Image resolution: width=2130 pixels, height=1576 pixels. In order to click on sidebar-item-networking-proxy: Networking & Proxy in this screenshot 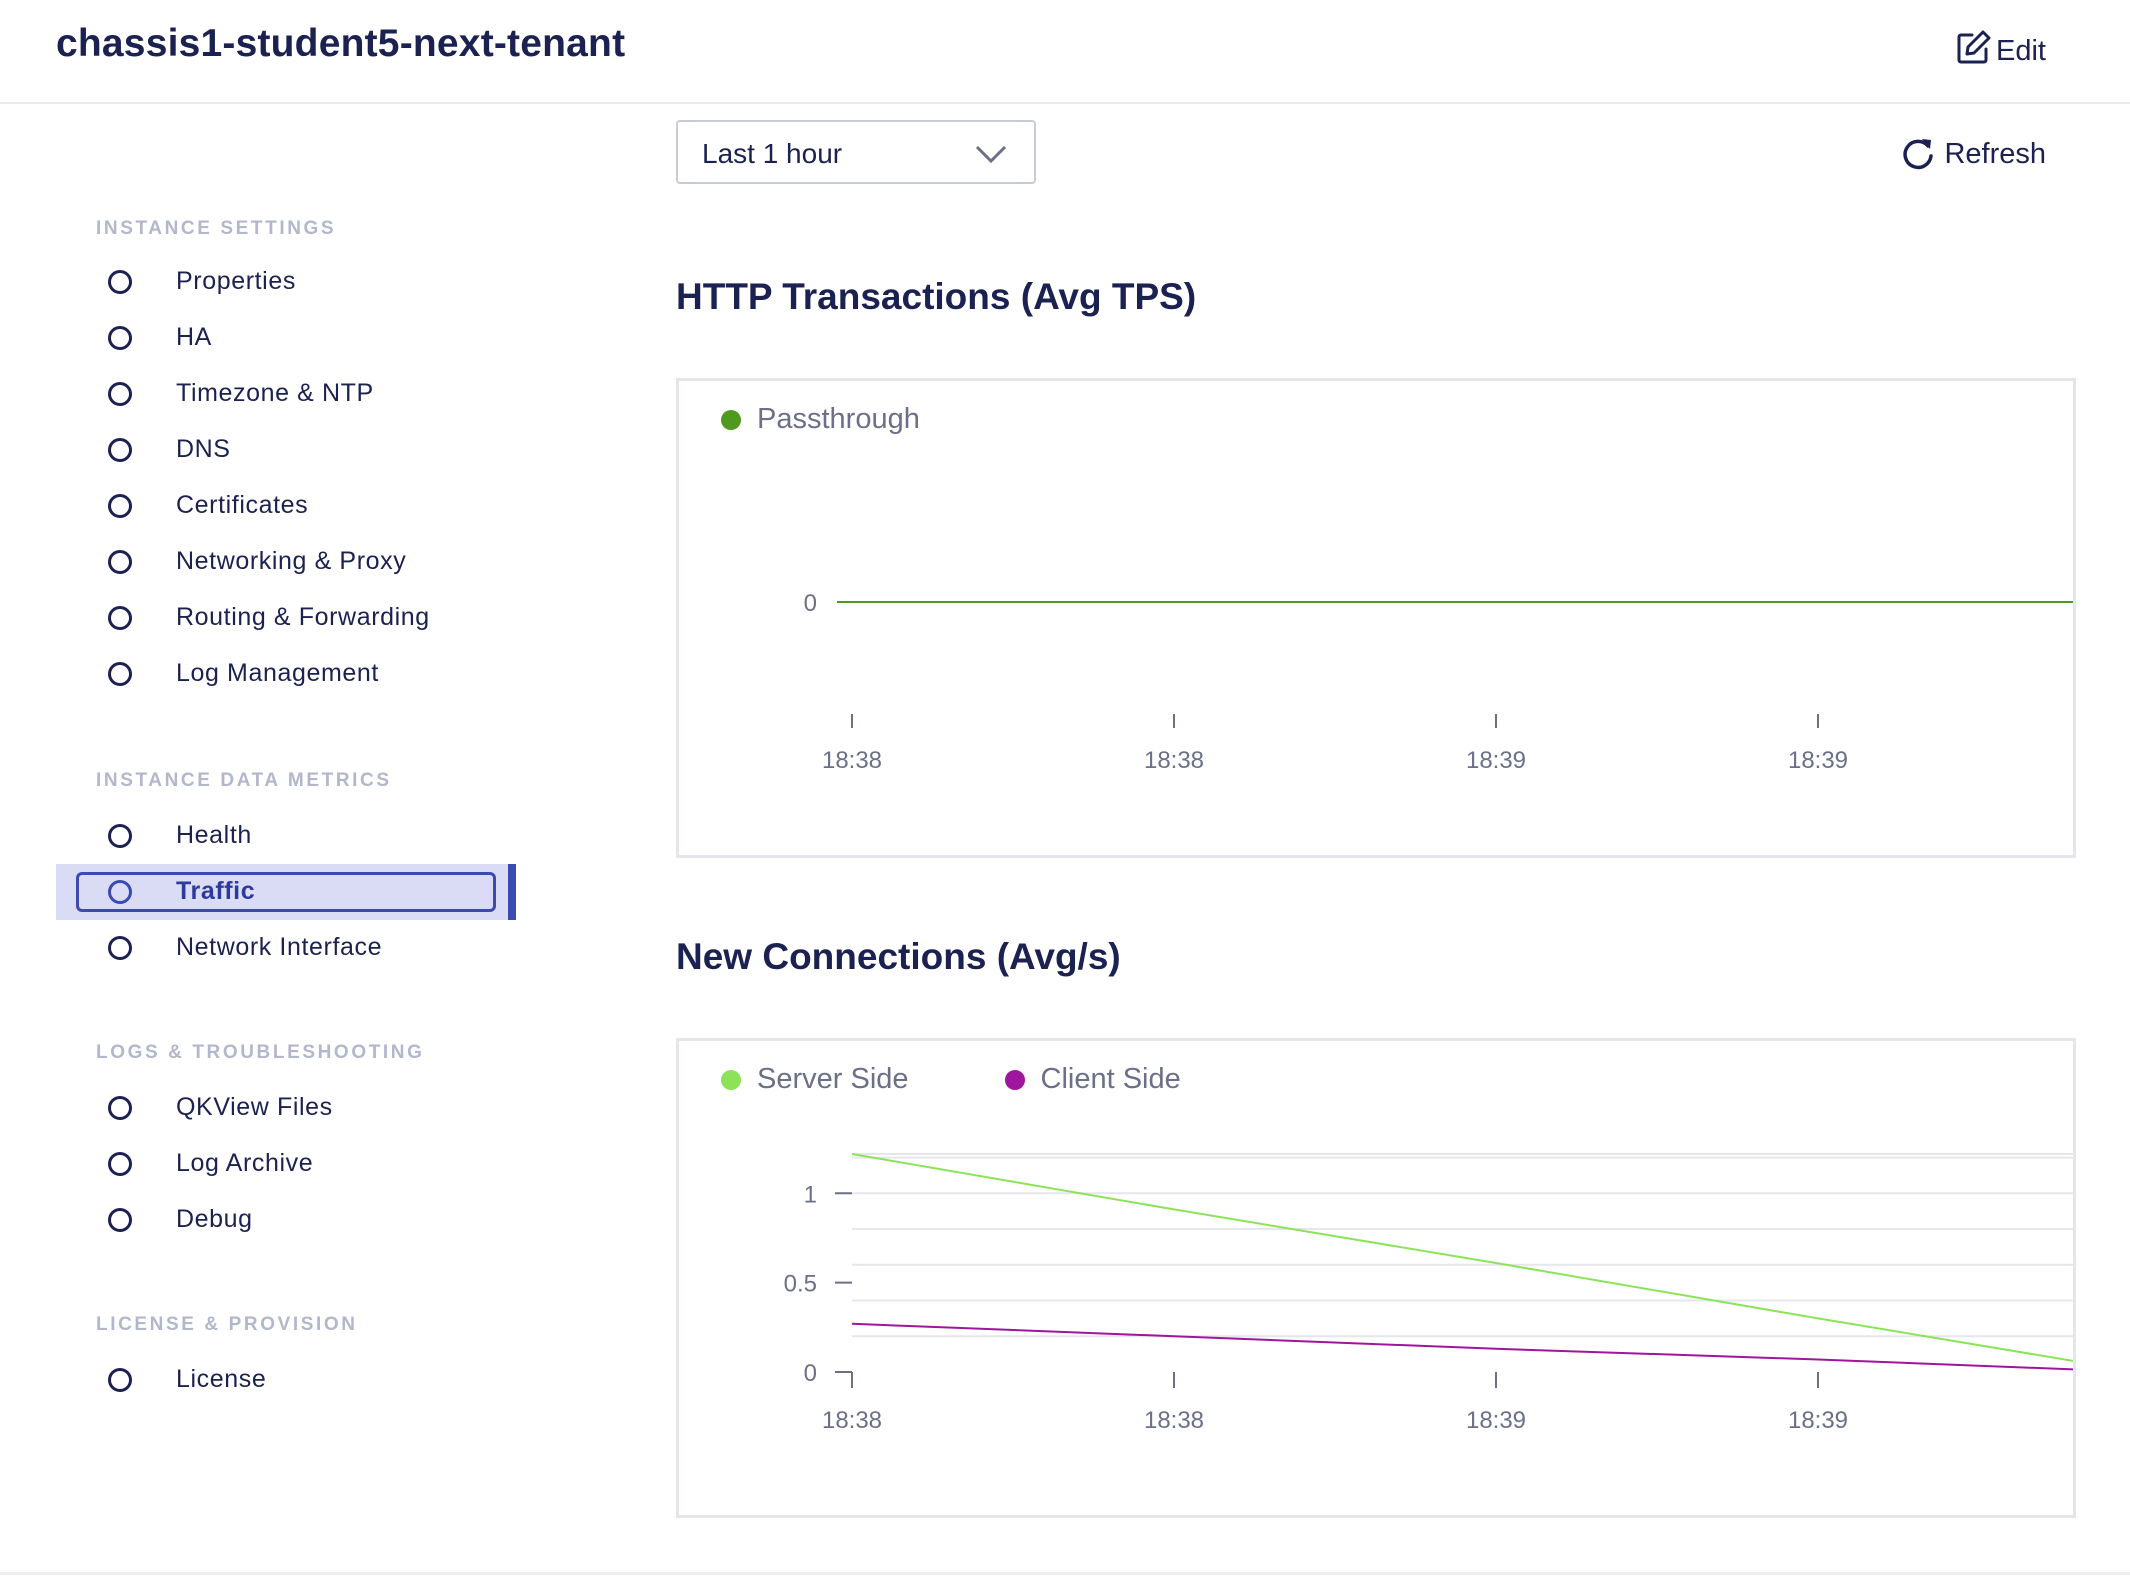, I will do `click(286, 562)`.